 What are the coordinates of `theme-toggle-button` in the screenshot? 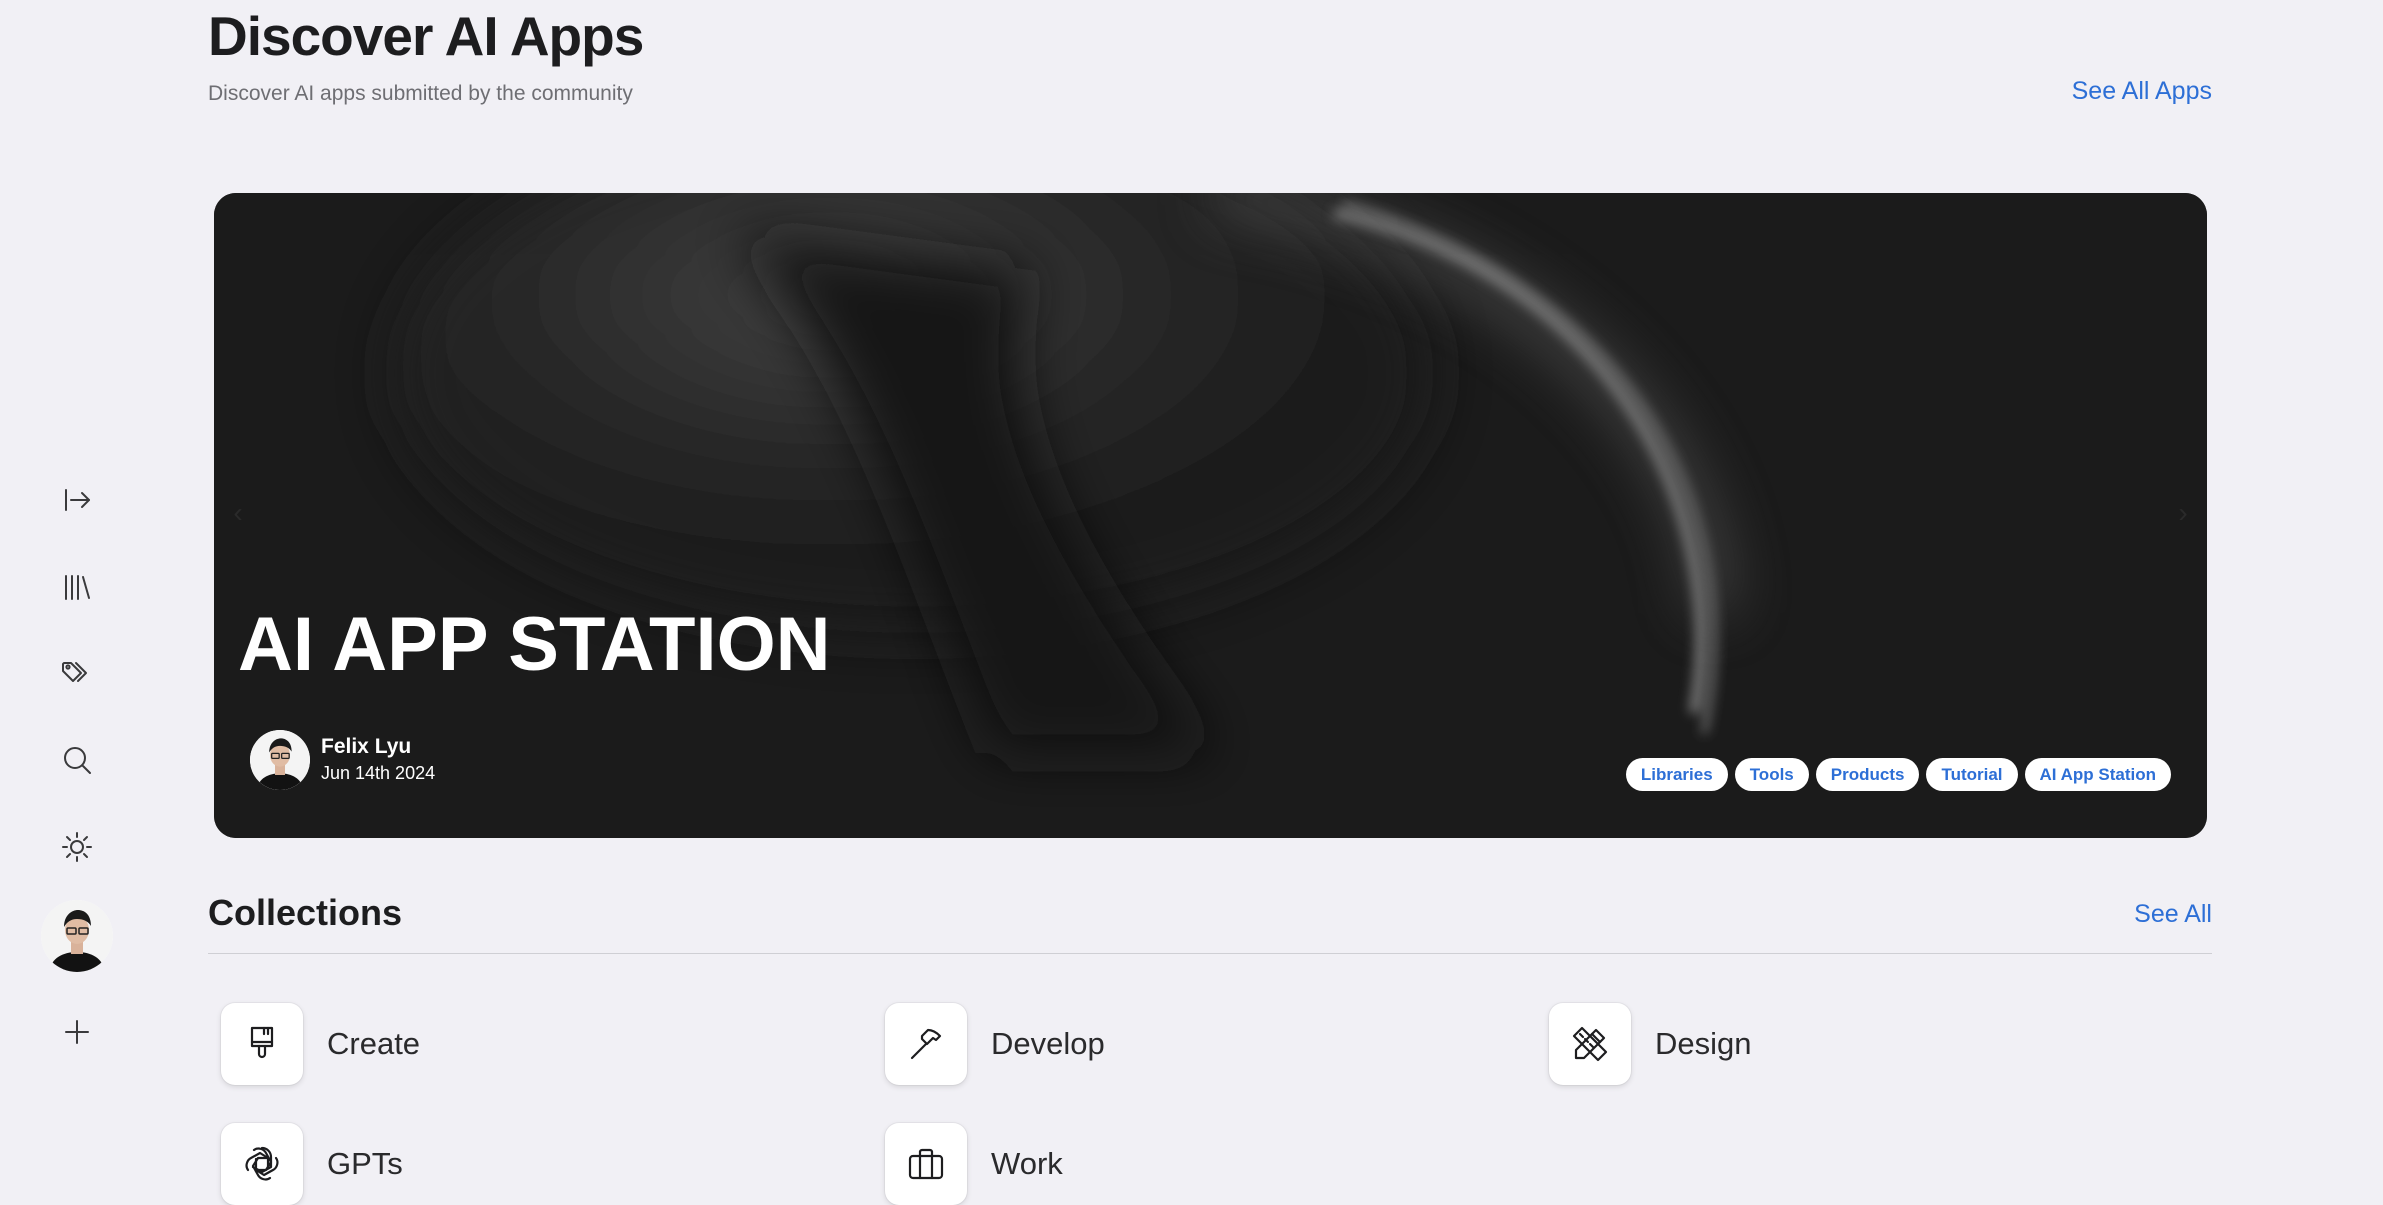 It's located at (77, 847).